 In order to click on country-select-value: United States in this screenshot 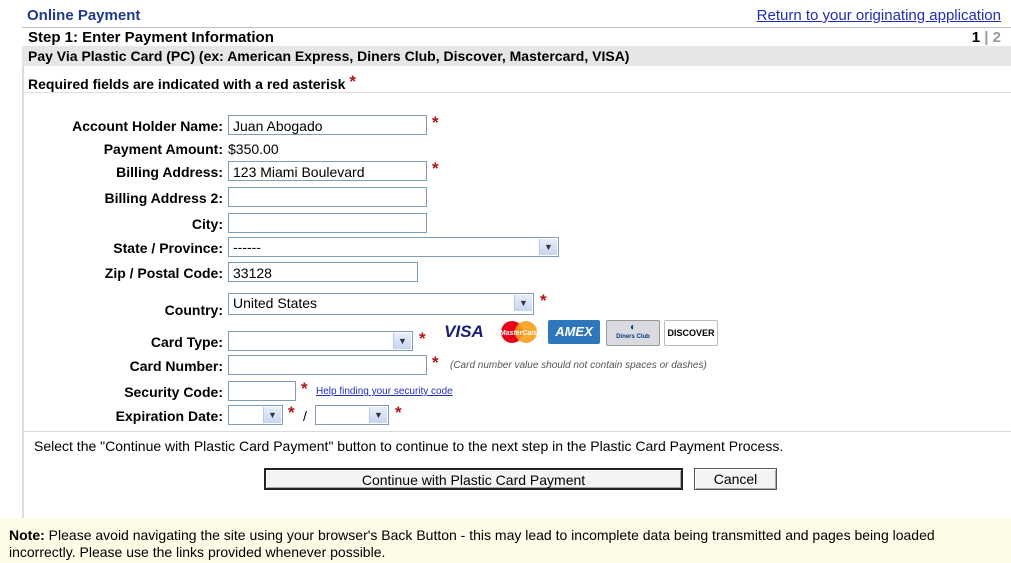, I will do `click(275, 303)`.